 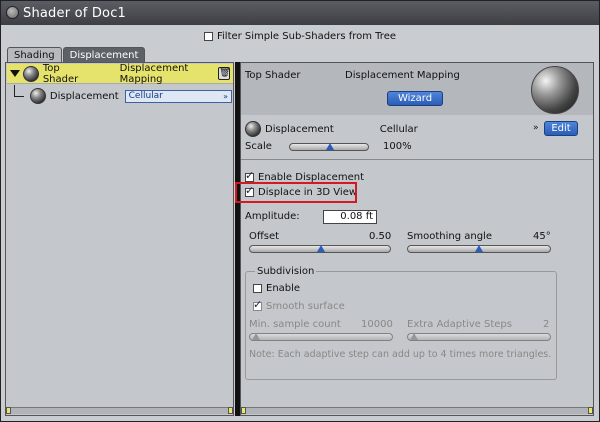 What do you see at coordinates (459, 324) in the screenshot?
I see `adaptive-steps-label: Extra Adaptive Steps` at bounding box center [459, 324].